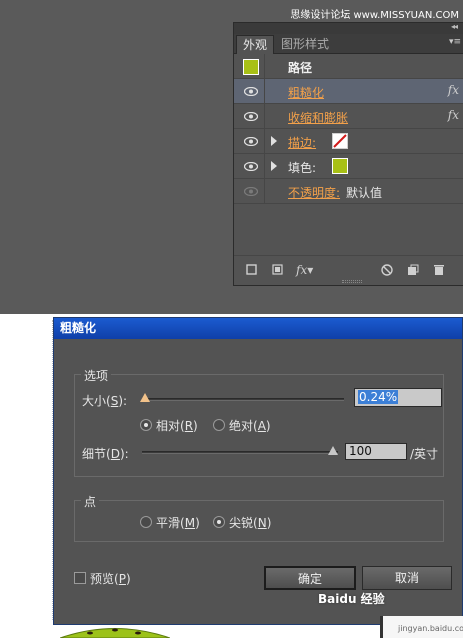 The width and height of the screenshot is (463, 638). I want to click on corner-label: 尖锐(N), so click(250, 523).